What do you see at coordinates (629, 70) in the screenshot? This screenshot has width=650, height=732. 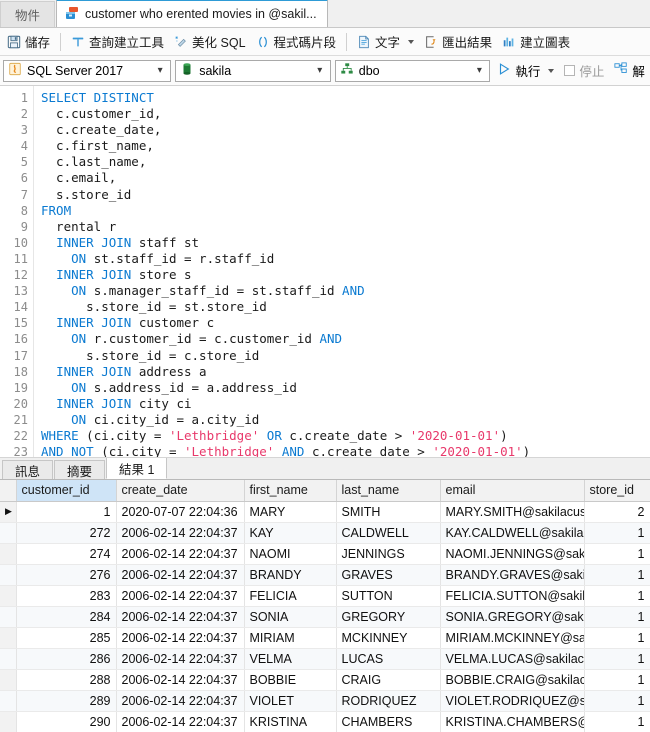 I see `explain-plan-button: 解` at bounding box center [629, 70].